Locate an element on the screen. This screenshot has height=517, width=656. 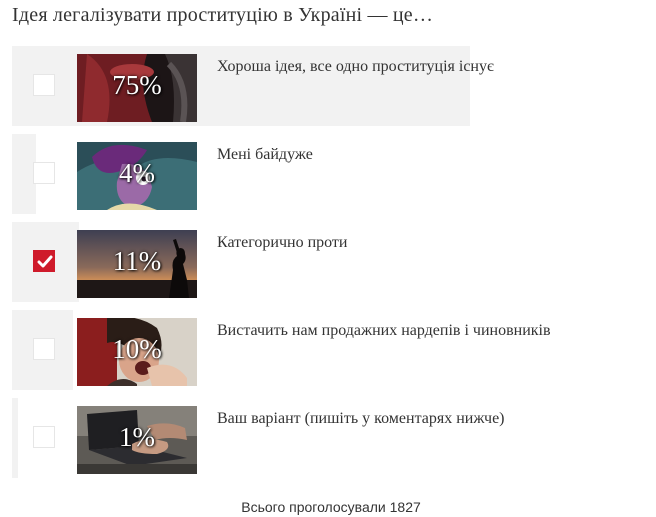
stockings-photo: 75% is located at coordinates (137, 88).